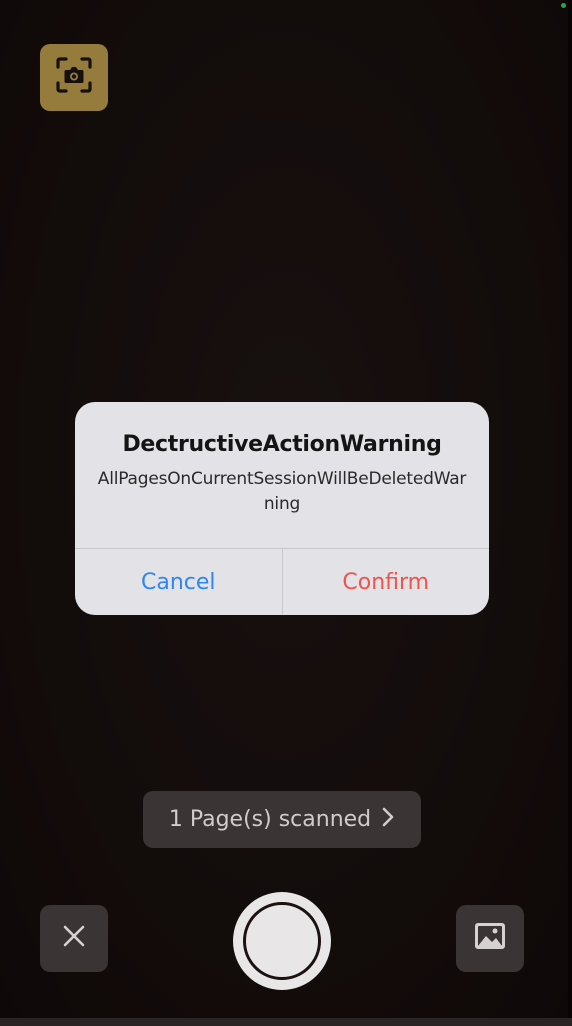 The image size is (572, 1026). I want to click on close-button, so click(74, 938).